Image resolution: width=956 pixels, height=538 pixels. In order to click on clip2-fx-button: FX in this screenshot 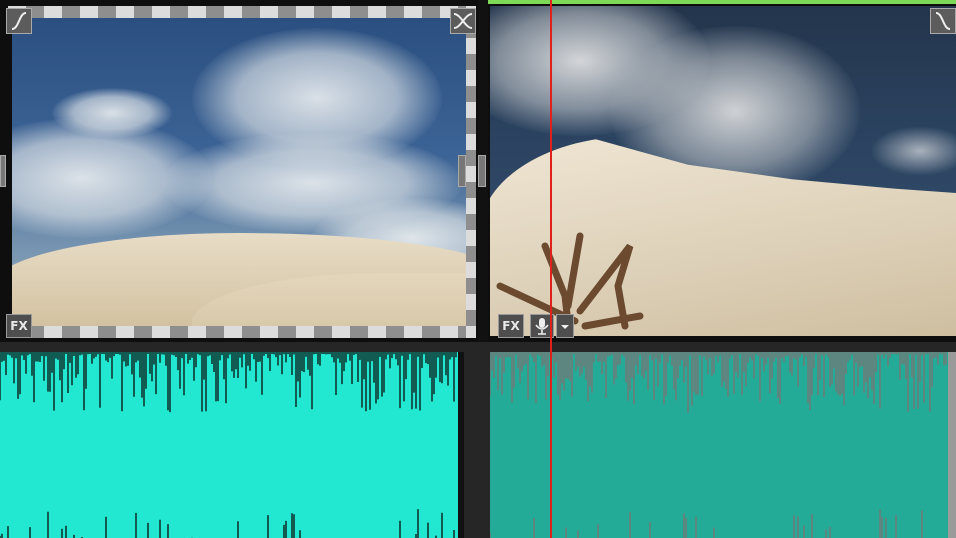, I will do `click(511, 326)`.